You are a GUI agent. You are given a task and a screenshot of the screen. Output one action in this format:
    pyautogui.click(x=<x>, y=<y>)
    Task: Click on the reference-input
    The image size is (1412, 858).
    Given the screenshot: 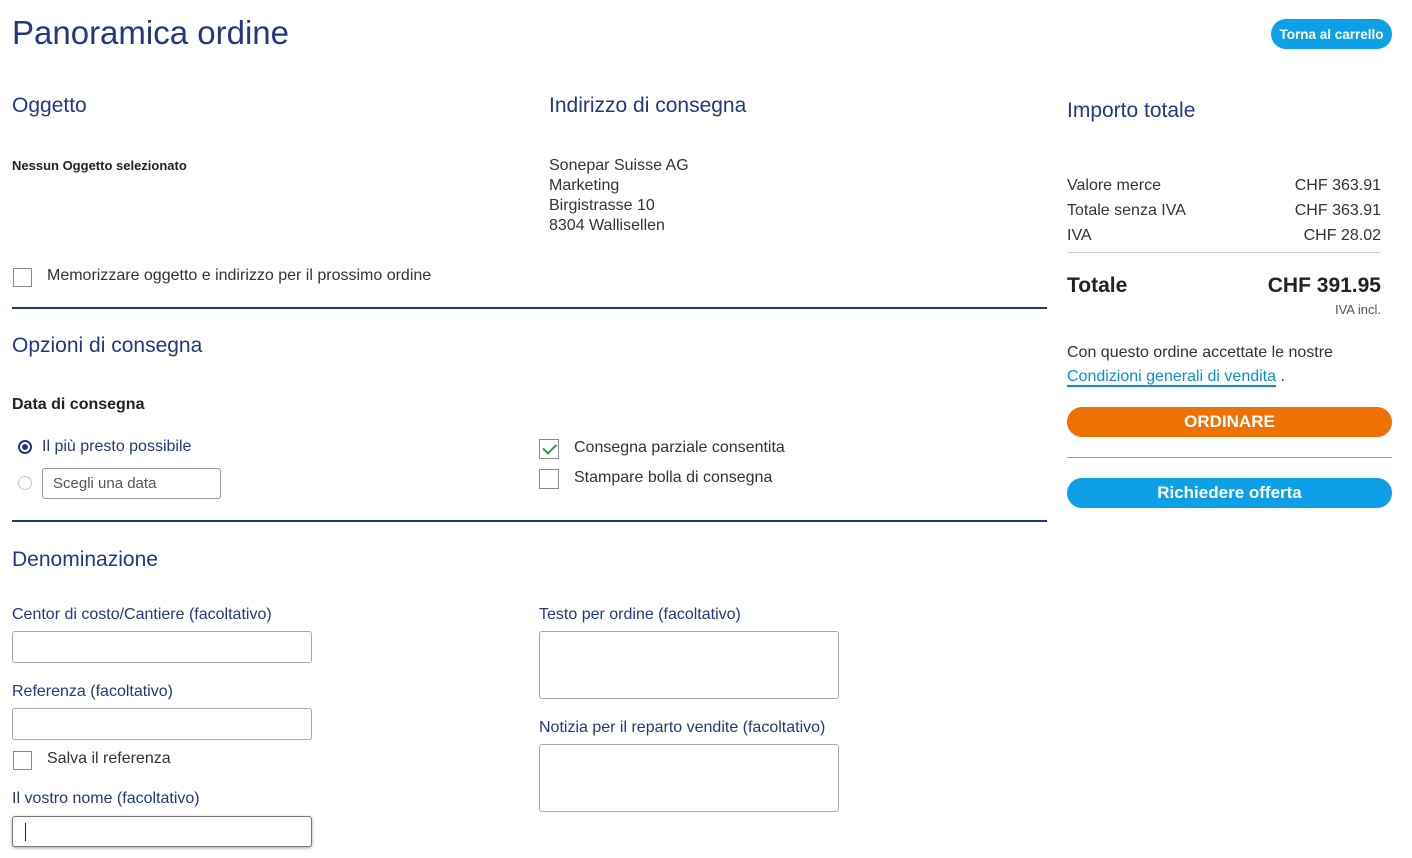 What is the action you would take?
    pyautogui.click(x=162, y=724)
    